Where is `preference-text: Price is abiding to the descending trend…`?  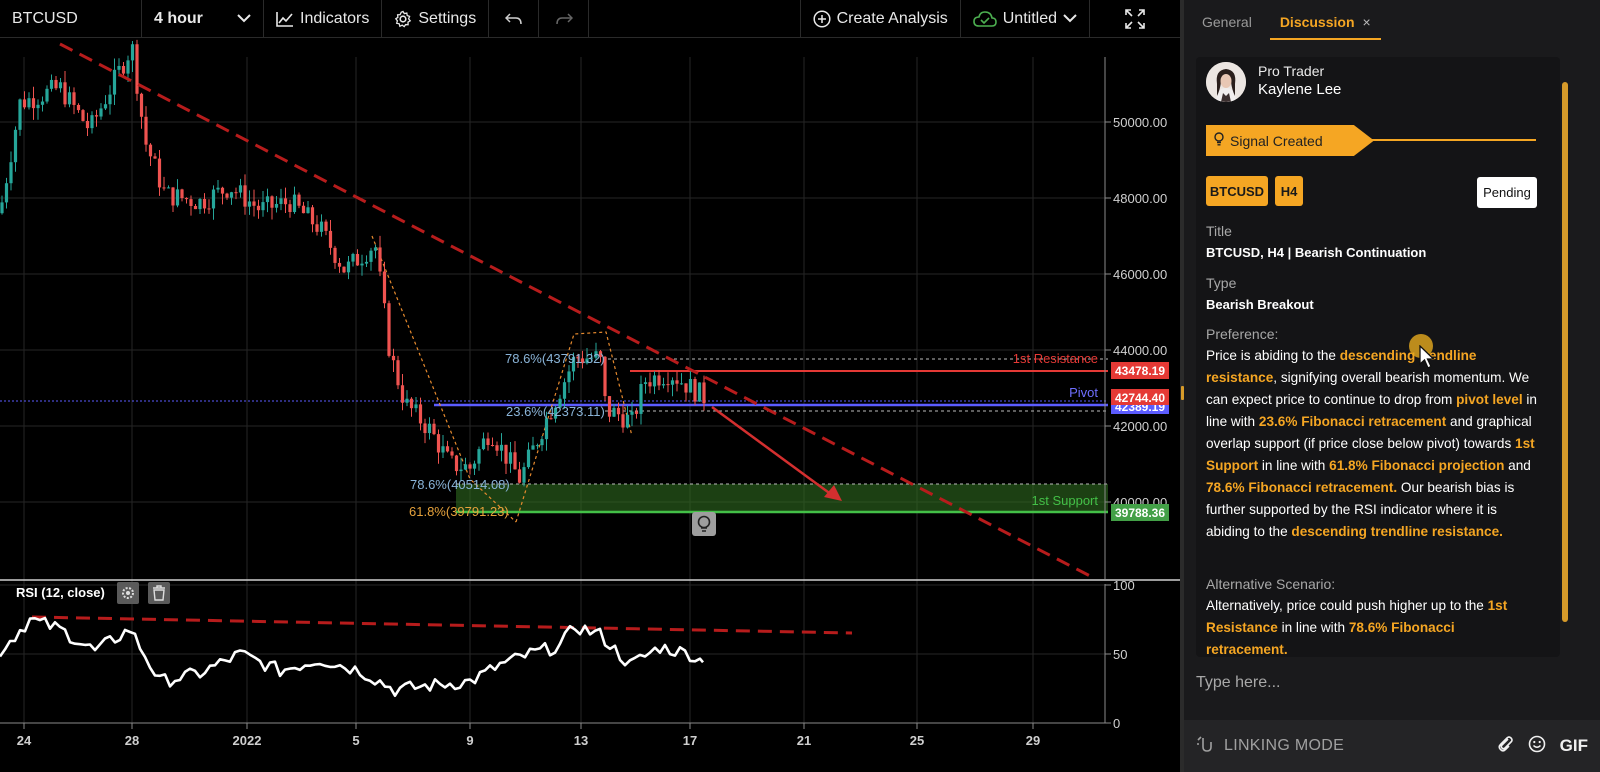
preference-text: Price is abiding to the descending trend… is located at coordinates (1371, 443).